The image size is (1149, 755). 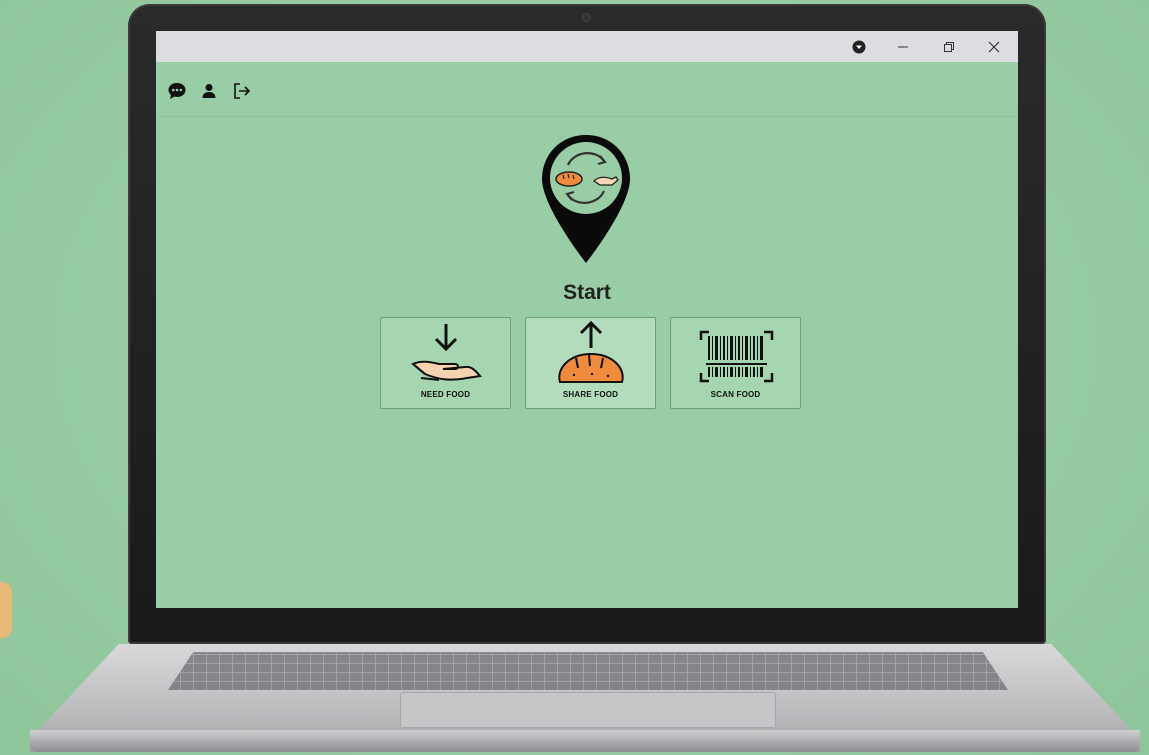 What do you see at coordinates (590, 394) in the screenshot?
I see `share-food-label: SHARE FOOD` at bounding box center [590, 394].